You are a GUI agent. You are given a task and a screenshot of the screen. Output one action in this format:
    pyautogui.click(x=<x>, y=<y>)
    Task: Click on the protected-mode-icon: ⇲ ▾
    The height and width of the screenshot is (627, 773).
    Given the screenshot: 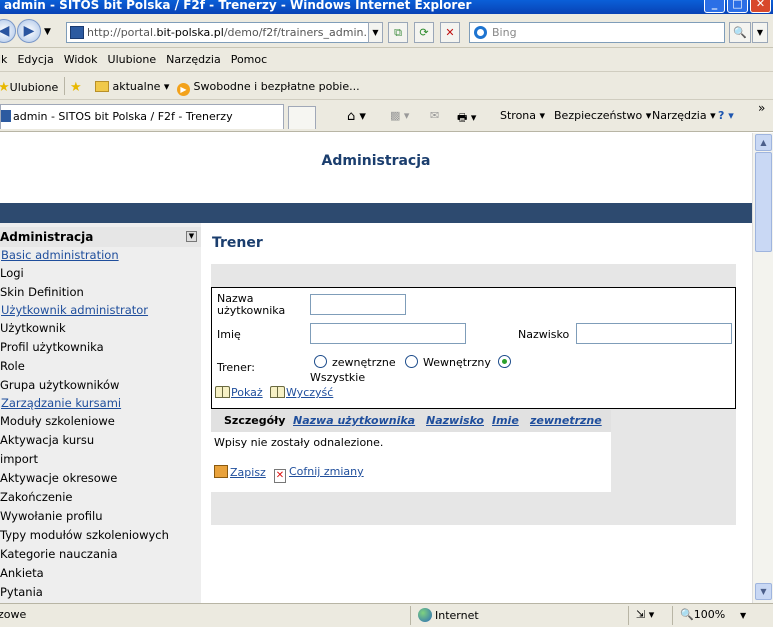 What is the action you would take?
    pyautogui.click(x=645, y=614)
    